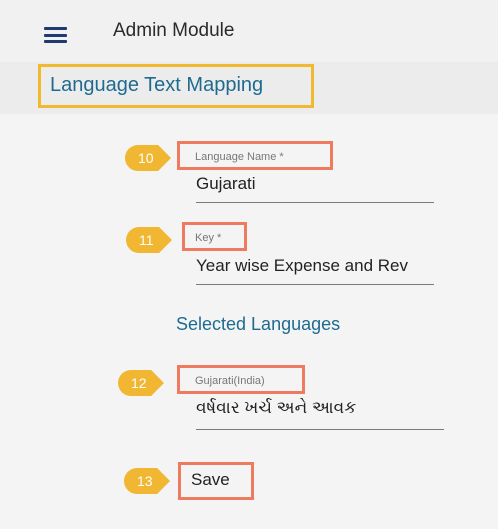 Image resolution: width=498 pixels, height=529 pixels. I want to click on language-name-underline, so click(315, 202).